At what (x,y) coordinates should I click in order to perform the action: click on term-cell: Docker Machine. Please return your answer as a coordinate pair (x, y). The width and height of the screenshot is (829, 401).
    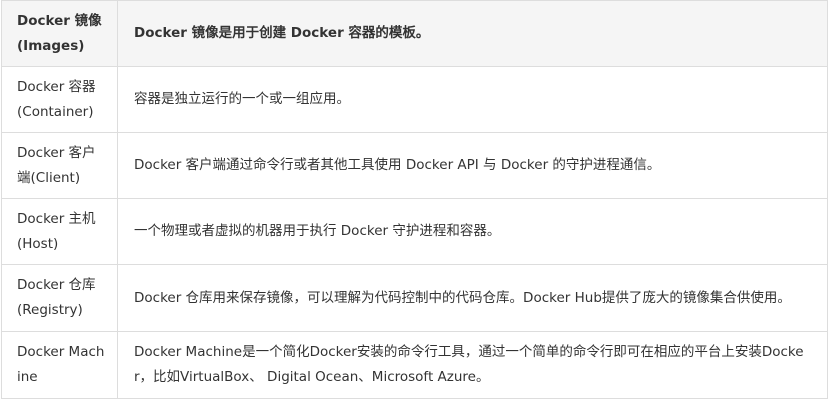
    Looking at the image, I should click on (59, 365).